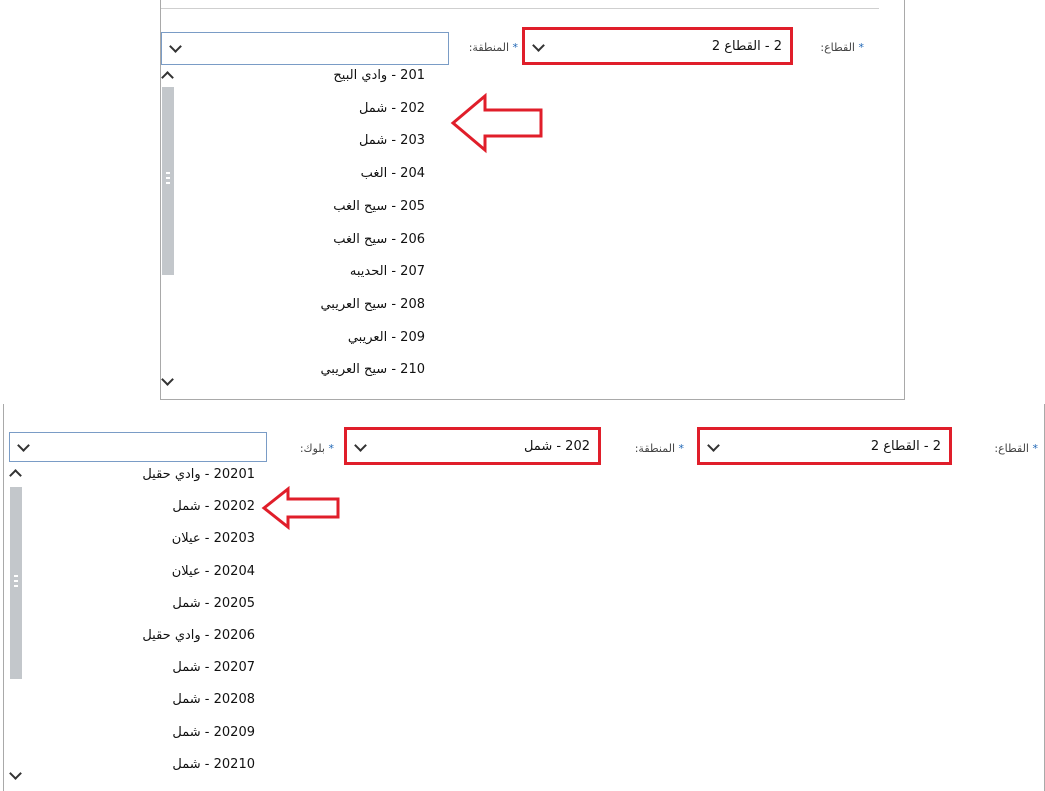 This screenshot has width=1045, height=791. I want to click on block-label-text: بلوك:, so click(312, 448).